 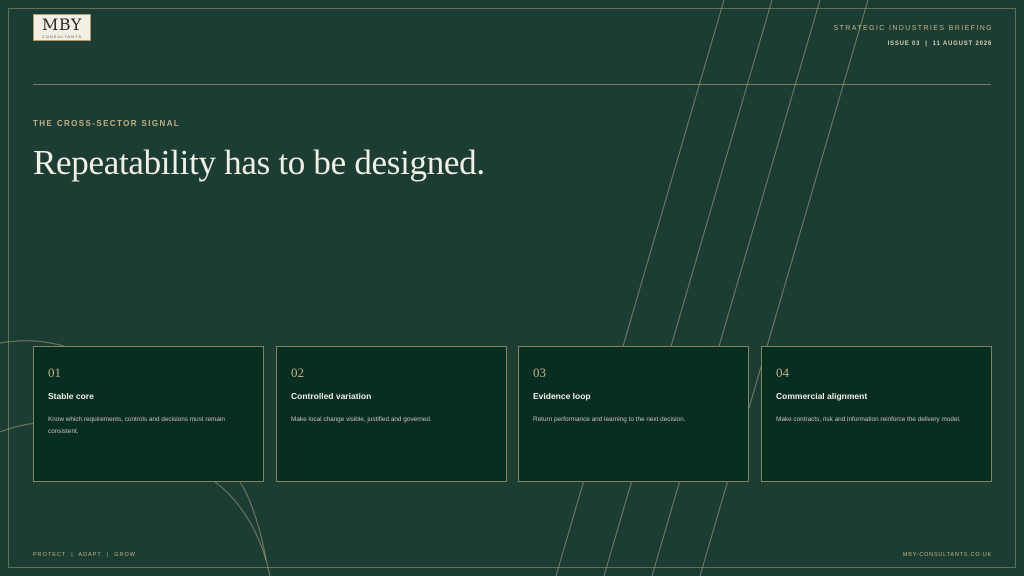 I want to click on logo-subtext: CONSULTANTS, so click(x=62, y=36).